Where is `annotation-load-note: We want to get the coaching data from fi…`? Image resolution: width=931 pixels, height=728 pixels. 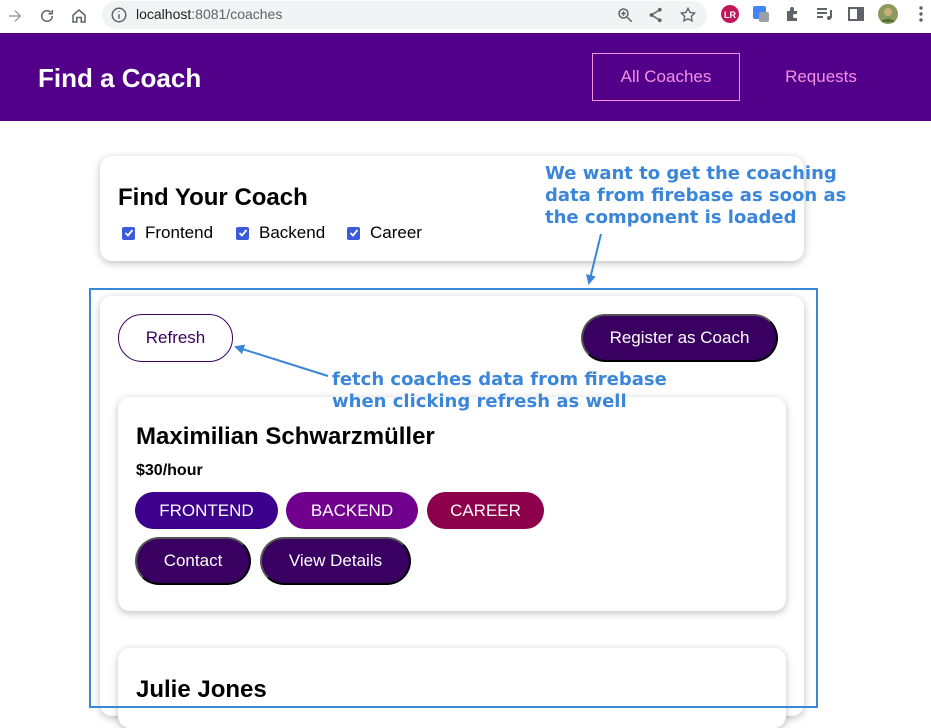
annotation-load-note: We want to get the coaching data from fi… is located at coordinates (696, 195).